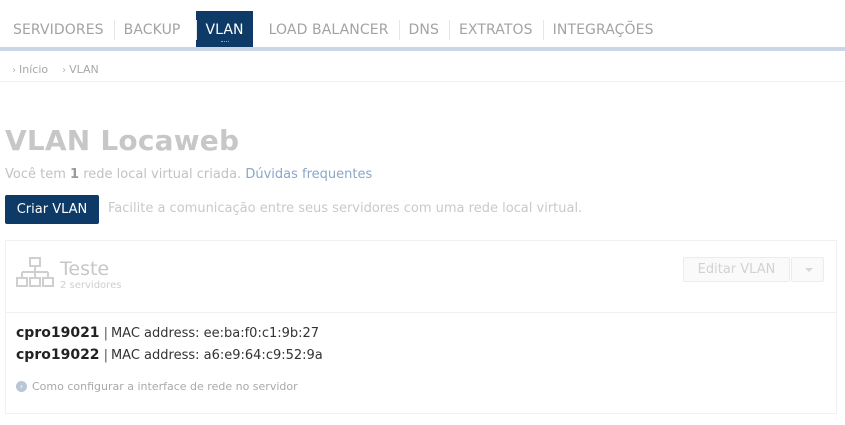  I want to click on server-name: cpro19022, so click(58, 355).